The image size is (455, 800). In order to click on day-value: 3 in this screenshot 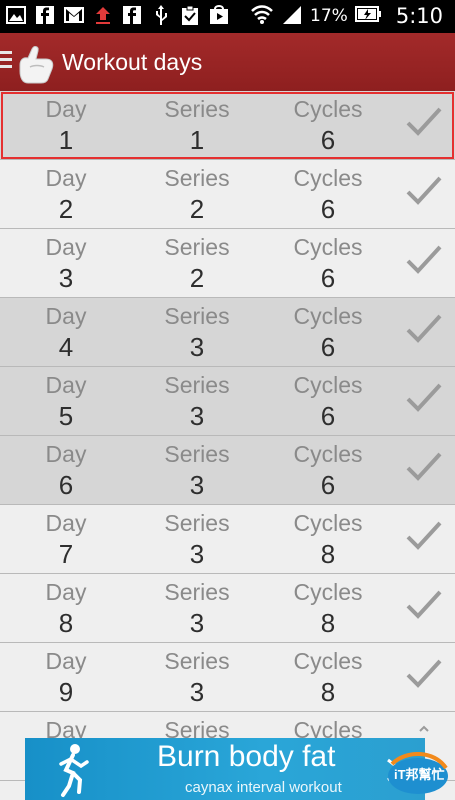, I will do `click(66, 278)`.